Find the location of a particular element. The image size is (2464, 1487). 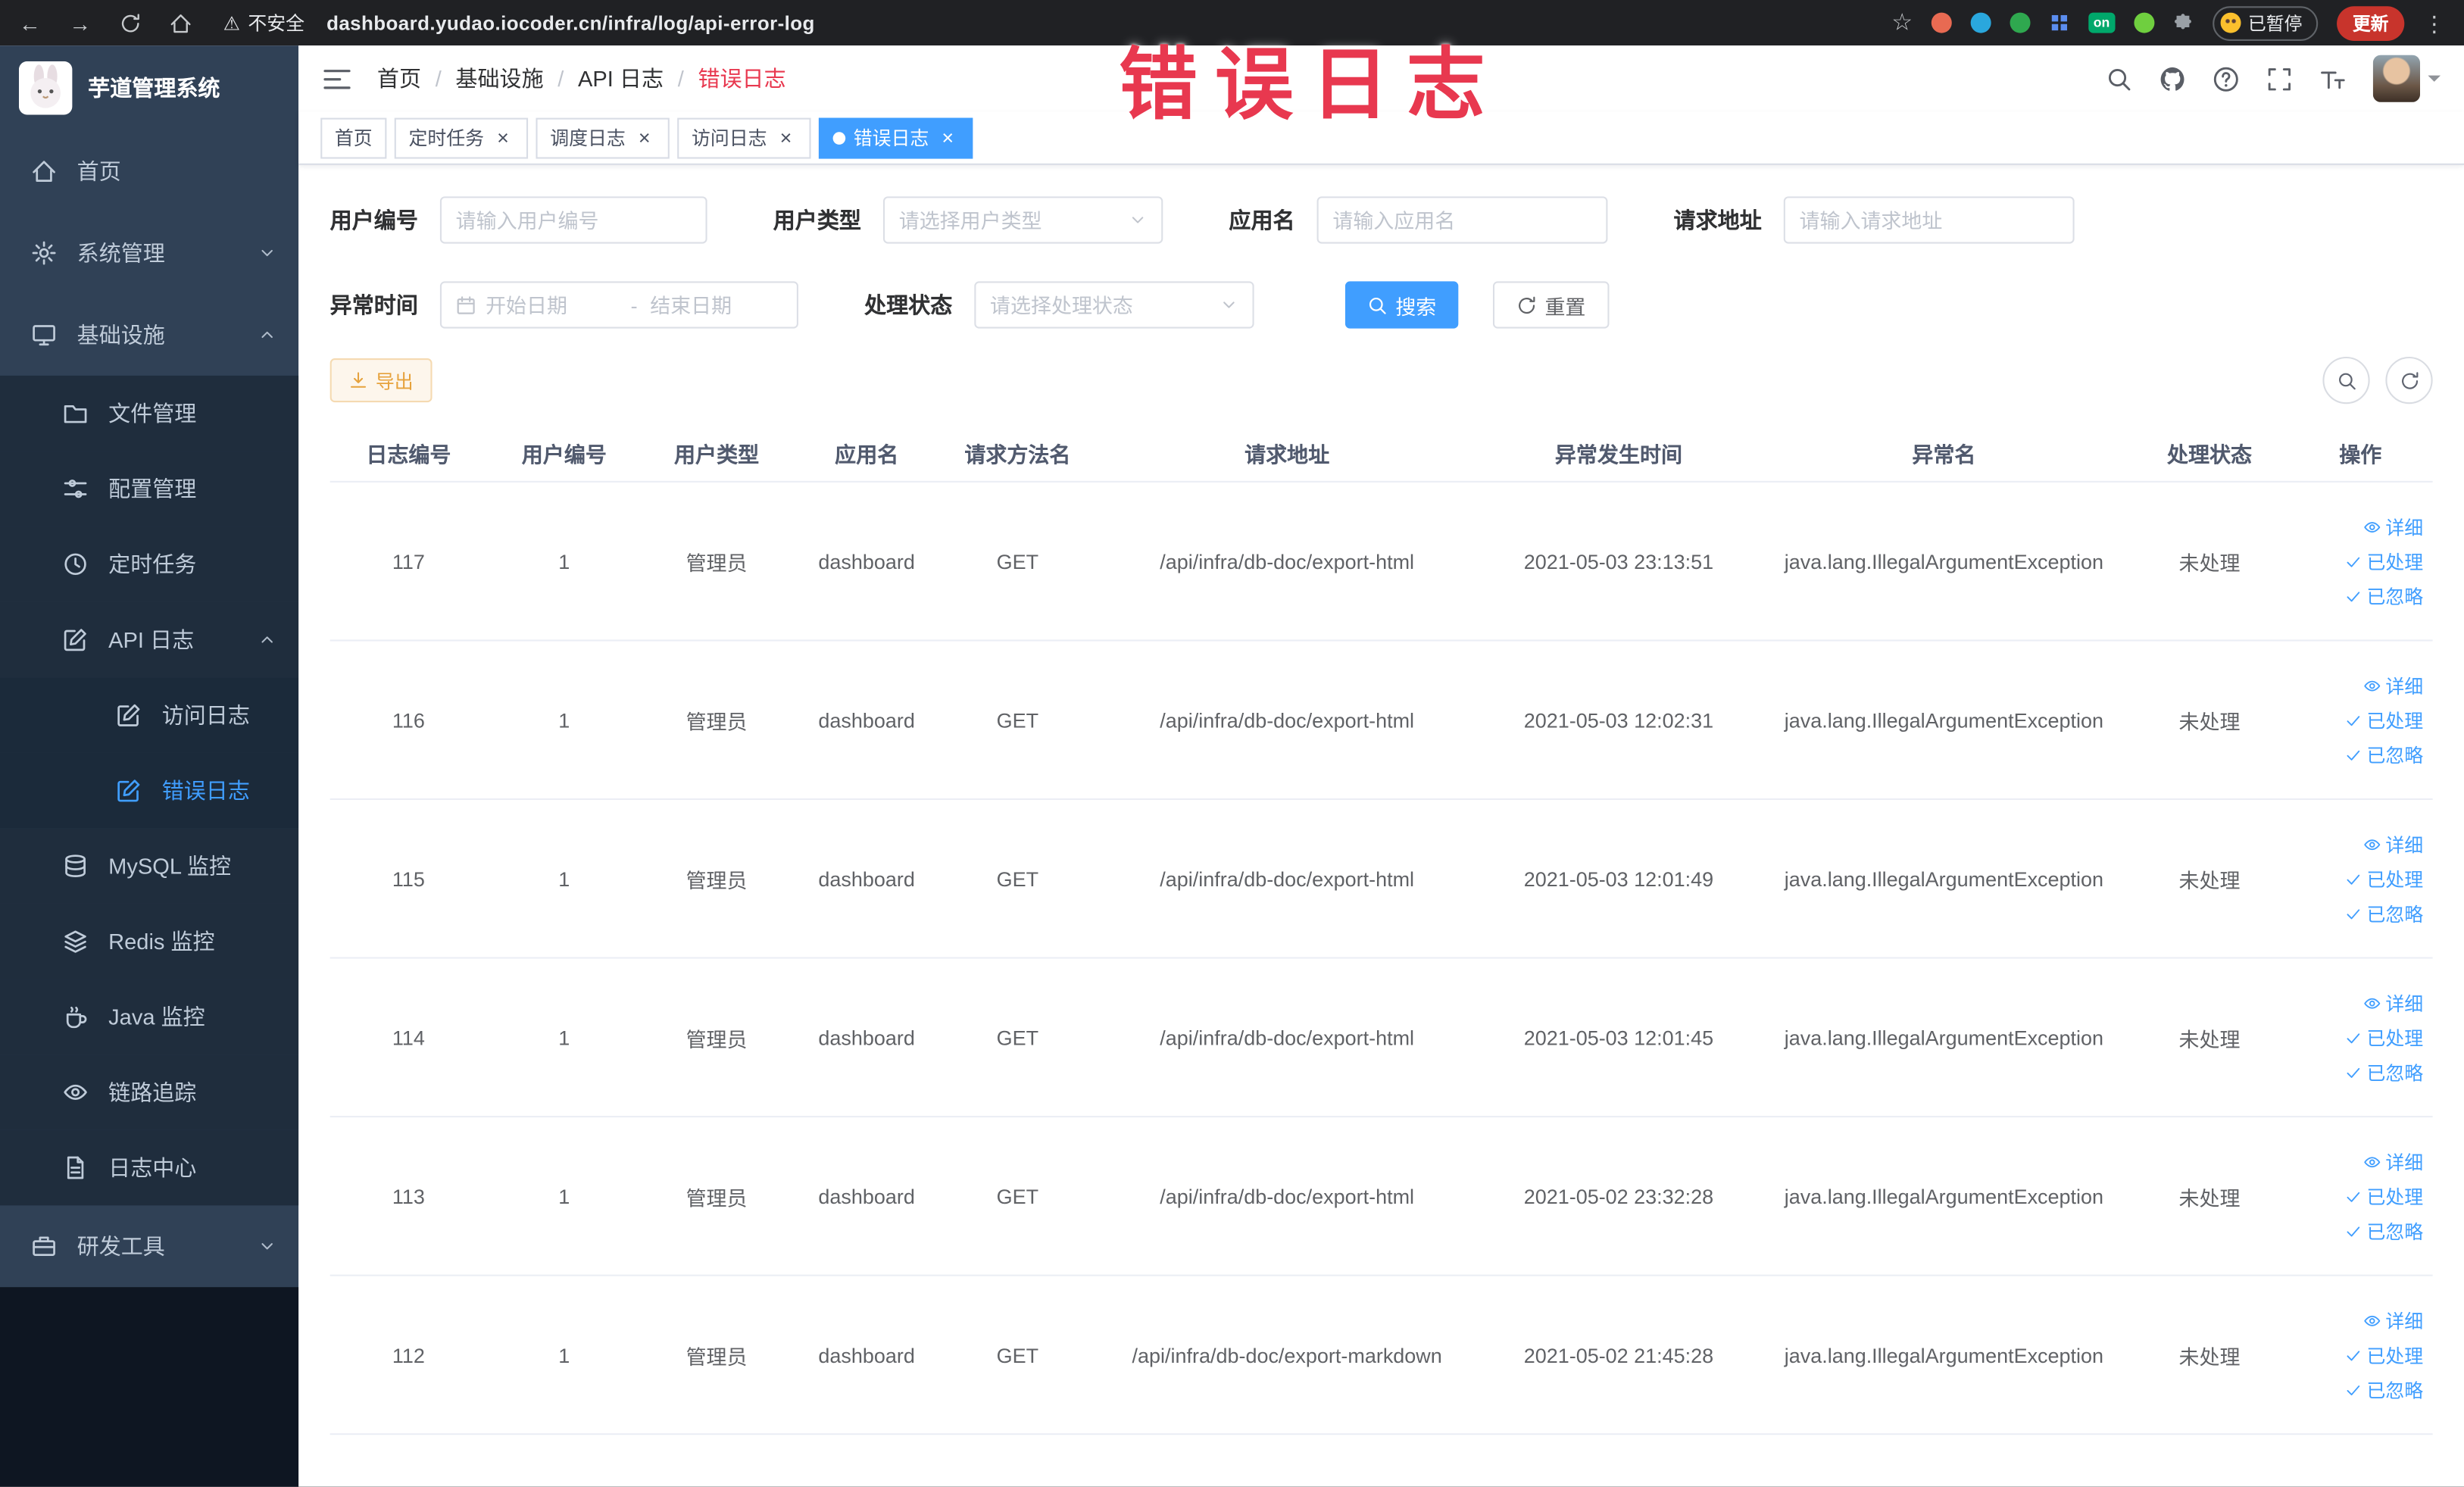

date-range-picker: - is located at coordinates (618, 305).